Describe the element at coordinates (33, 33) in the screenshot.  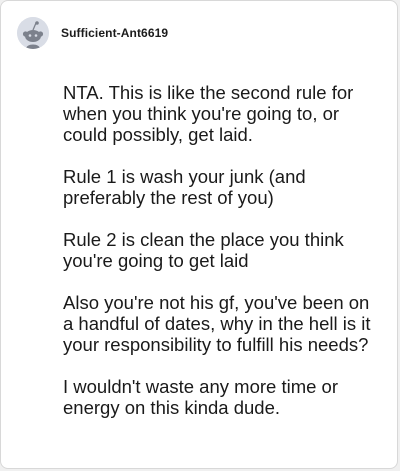
I see `avatar` at that location.